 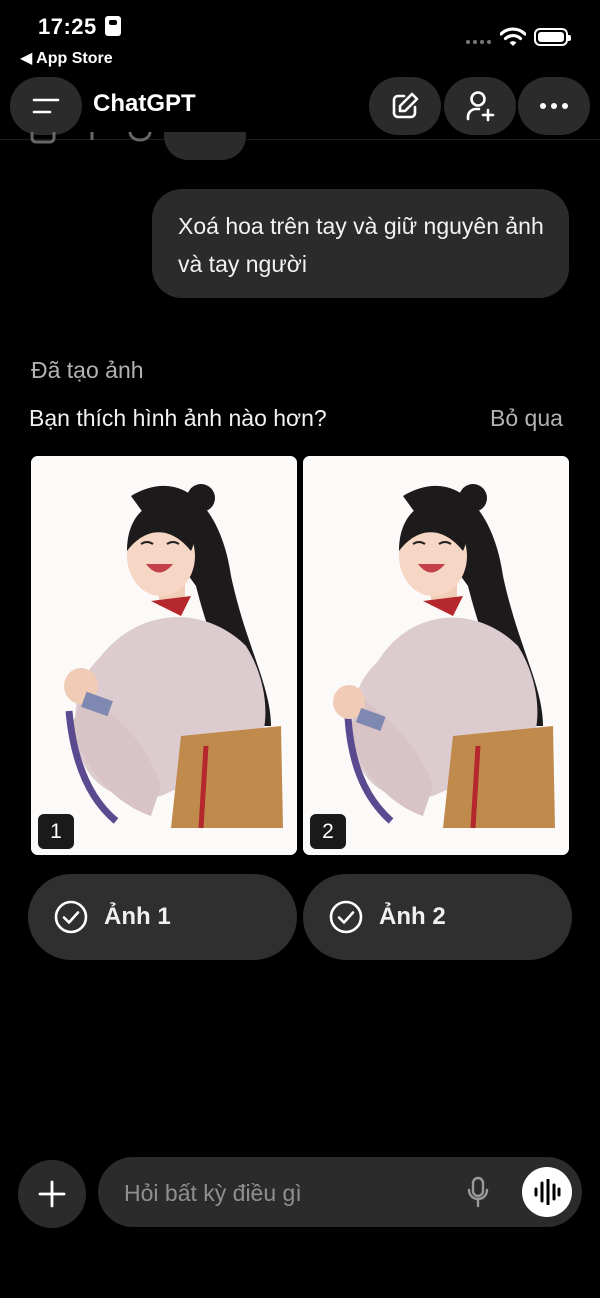 I want to click on id-card-icon, so click(x=113, y=26).